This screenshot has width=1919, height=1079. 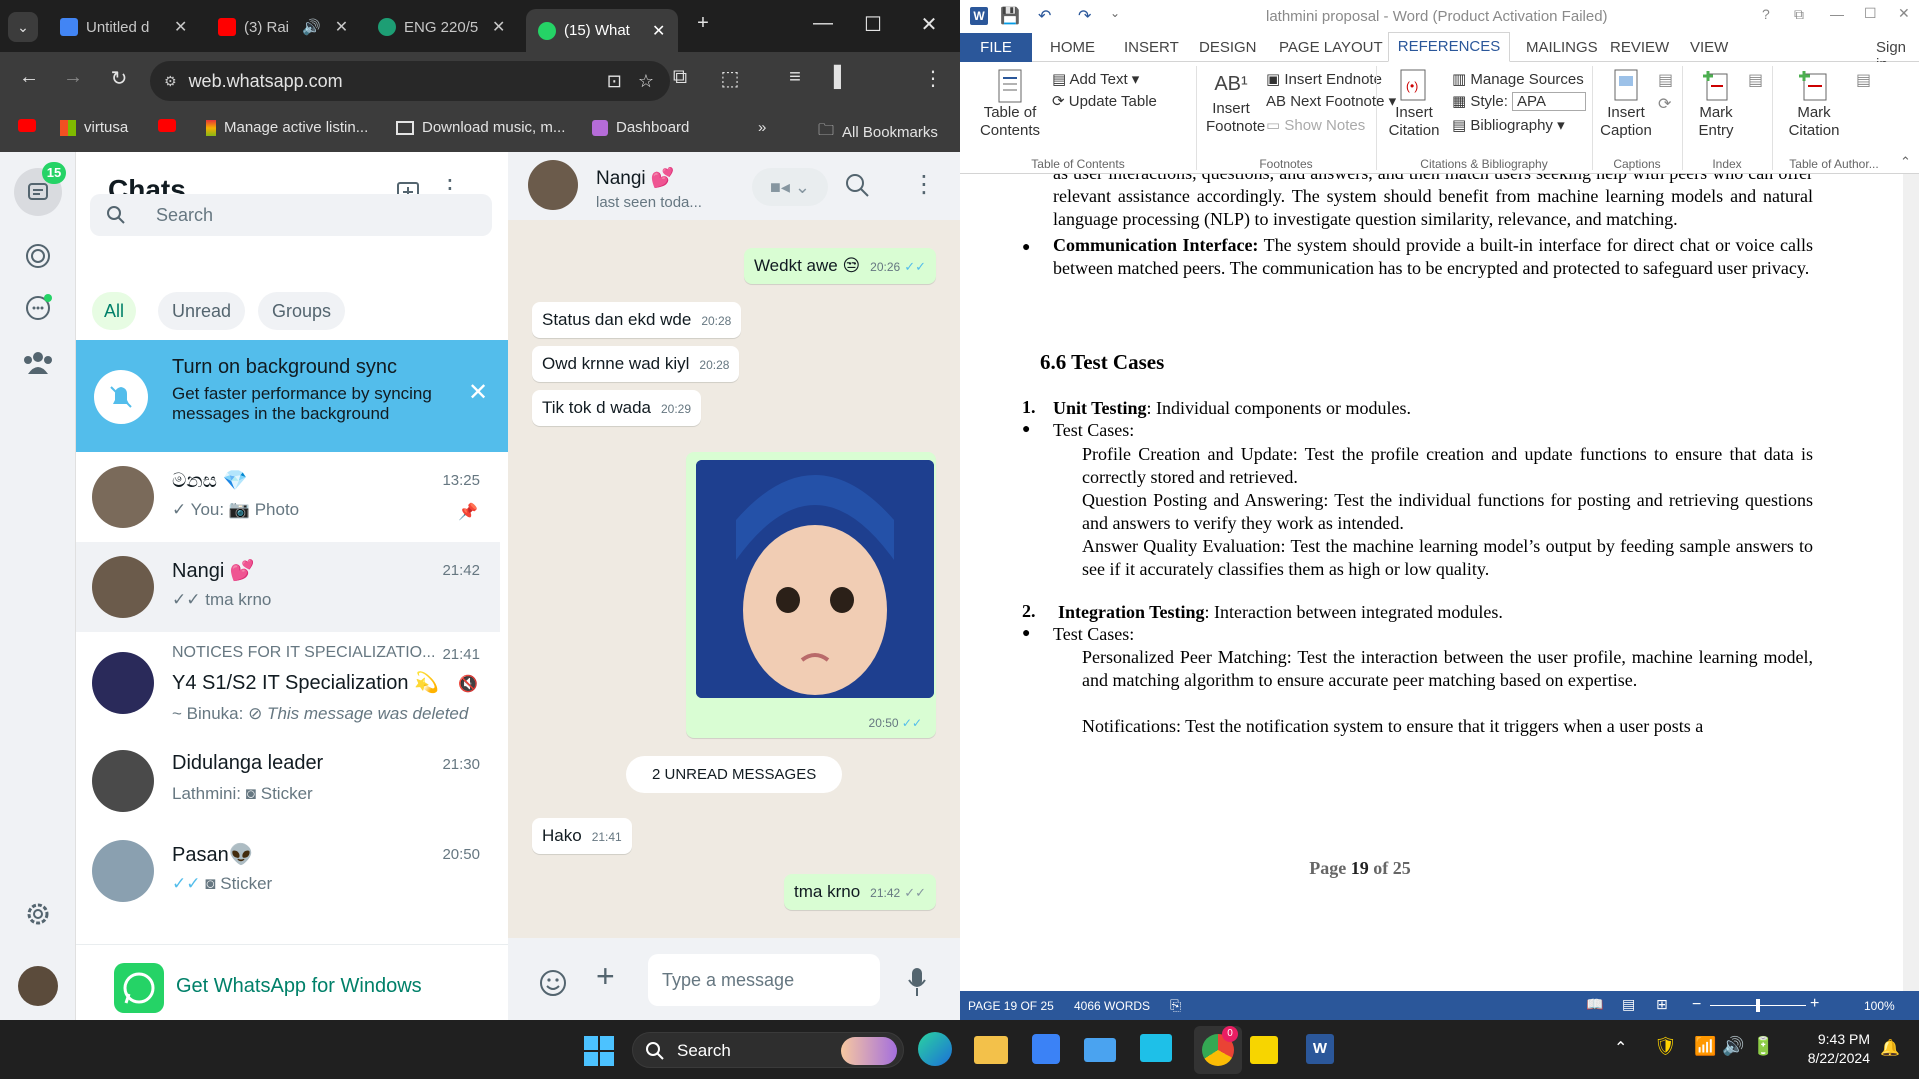 I want to click on bookmark-star-icon: ☆, so click(x=646, y=81).